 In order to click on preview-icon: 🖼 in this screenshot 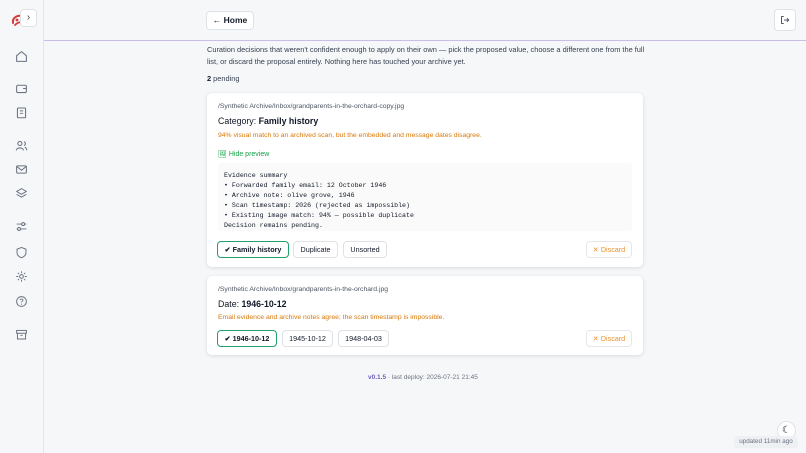, I will do `click(222, 154)`.